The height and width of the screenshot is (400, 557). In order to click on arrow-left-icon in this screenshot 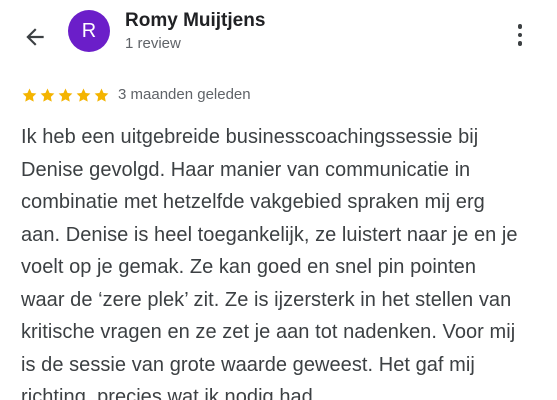, I will do `click(35, 37)`.